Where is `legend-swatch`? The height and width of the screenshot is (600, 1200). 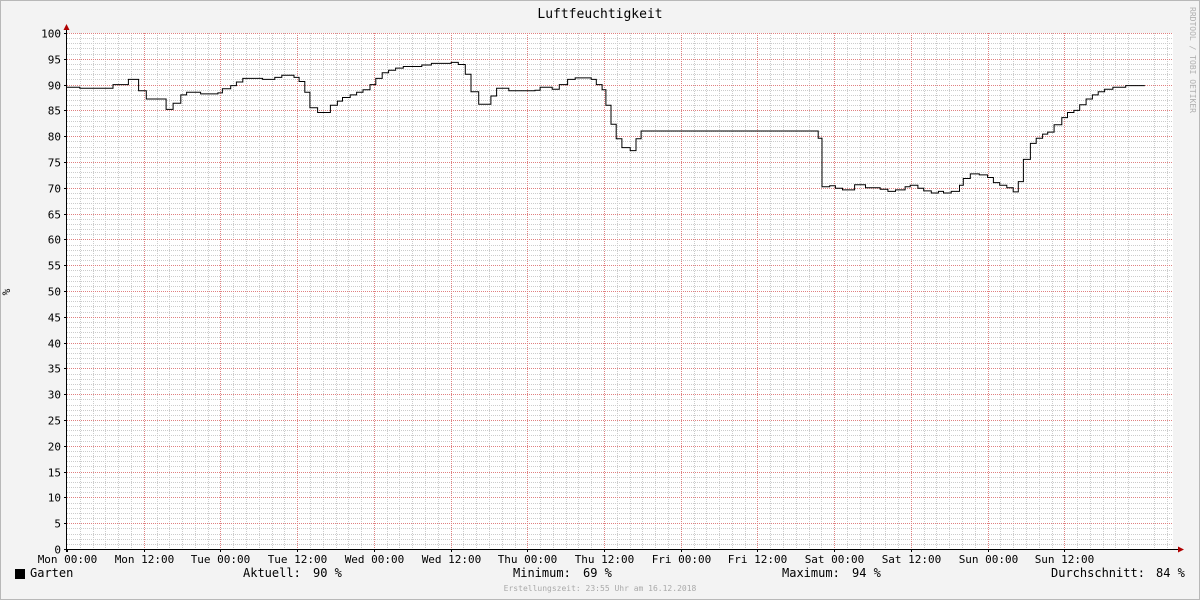
legend-swatch is located at coordinates (20, 574).